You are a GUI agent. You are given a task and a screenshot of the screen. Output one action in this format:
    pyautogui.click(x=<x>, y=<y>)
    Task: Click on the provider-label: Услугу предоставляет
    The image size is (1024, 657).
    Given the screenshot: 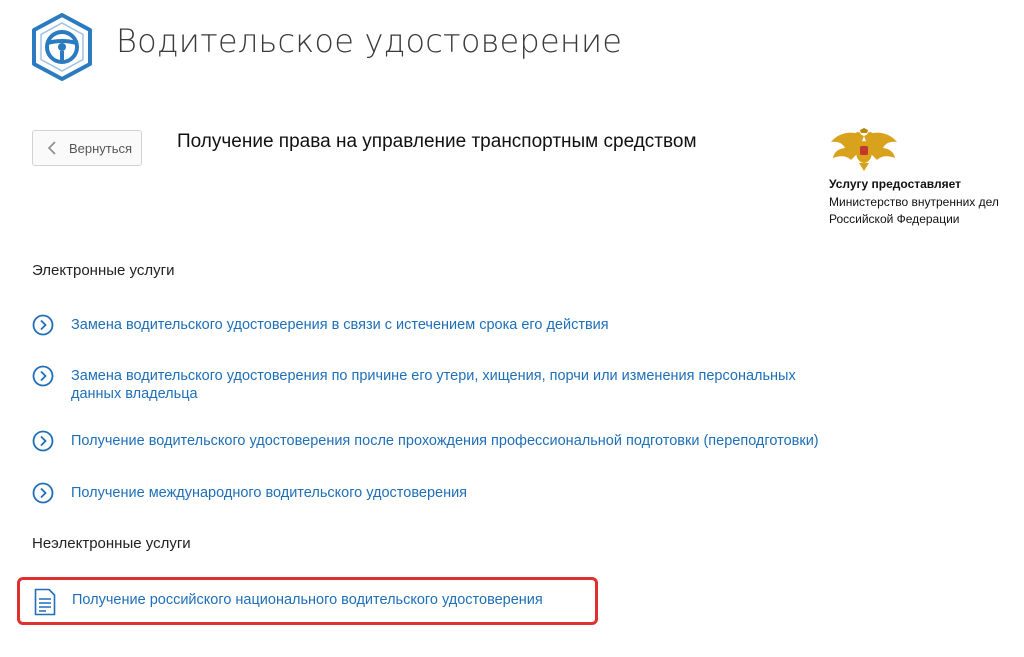 What is the action you would take?
    pyautogui.click(x=895, y=184)
    